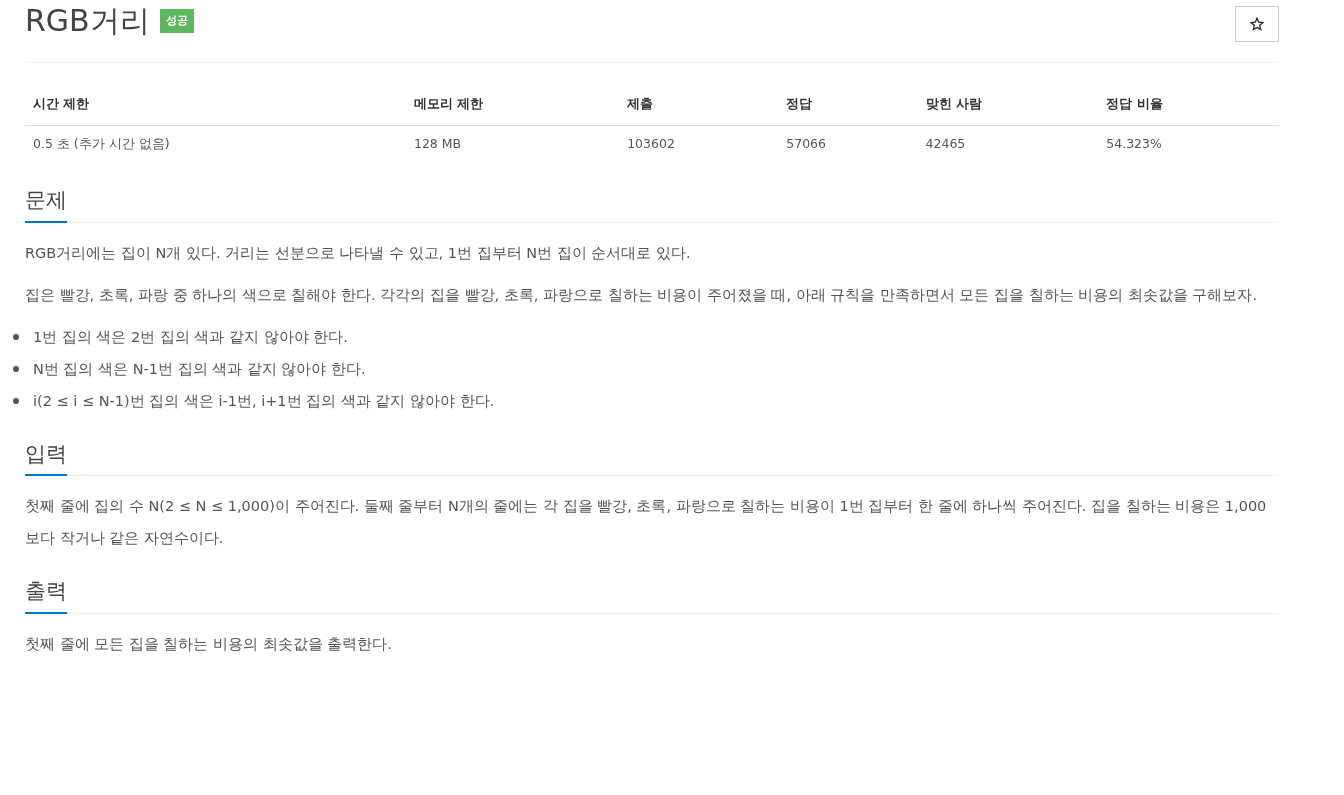  What do you see at coordinates (209, 644) in the screenshot?
I see `paragraph: 첫째 줄에 모든 집을 칠하는 비용의 최솟값을 출력한다.` at bounding box center [209, 644].